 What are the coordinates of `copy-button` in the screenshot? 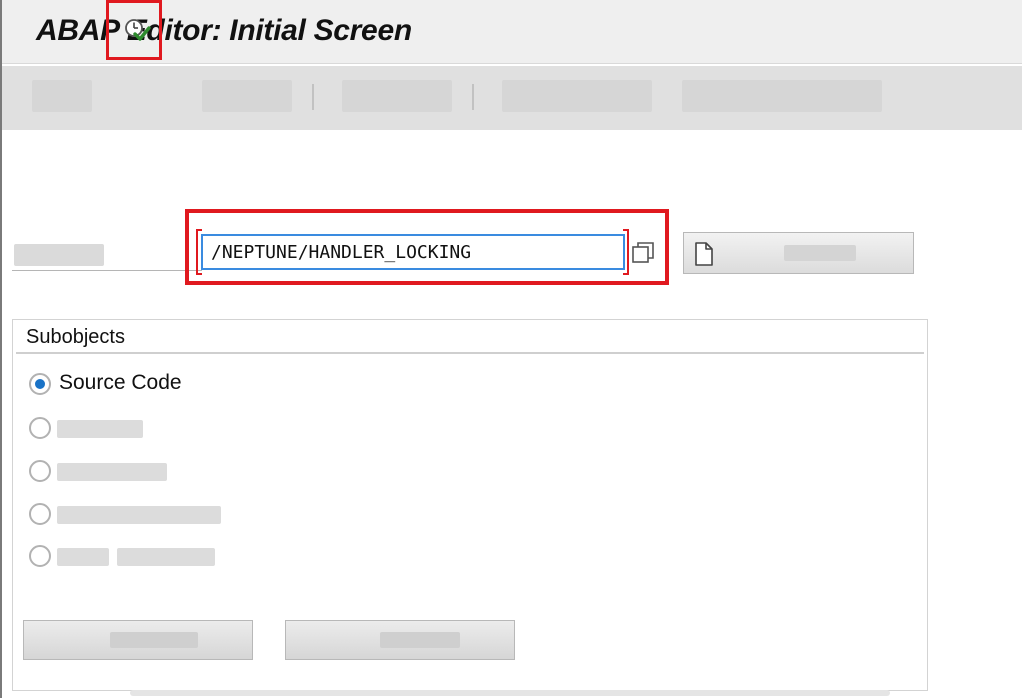 It's located at (644, 253).